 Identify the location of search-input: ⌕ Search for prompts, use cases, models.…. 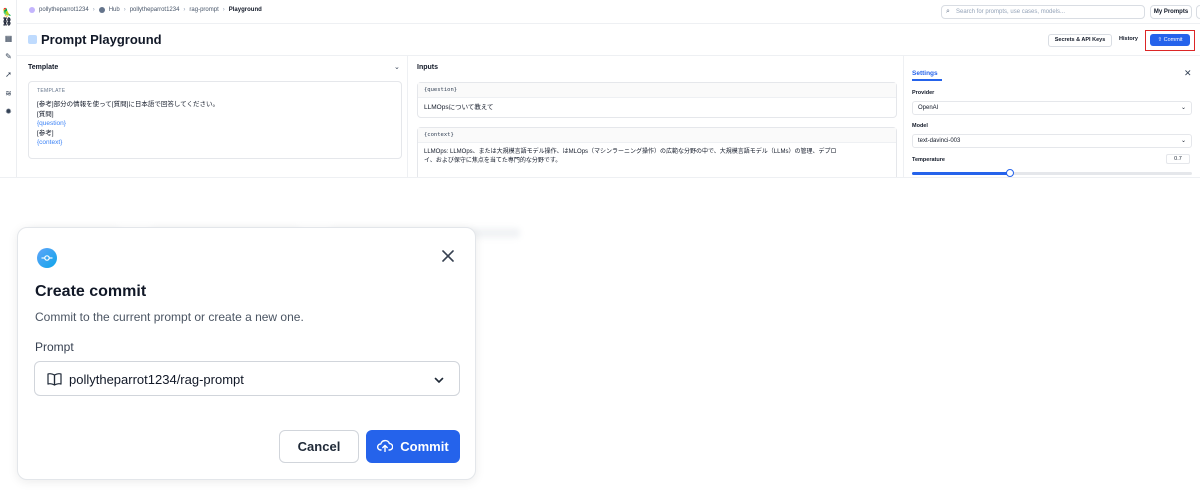
(1043, 12).